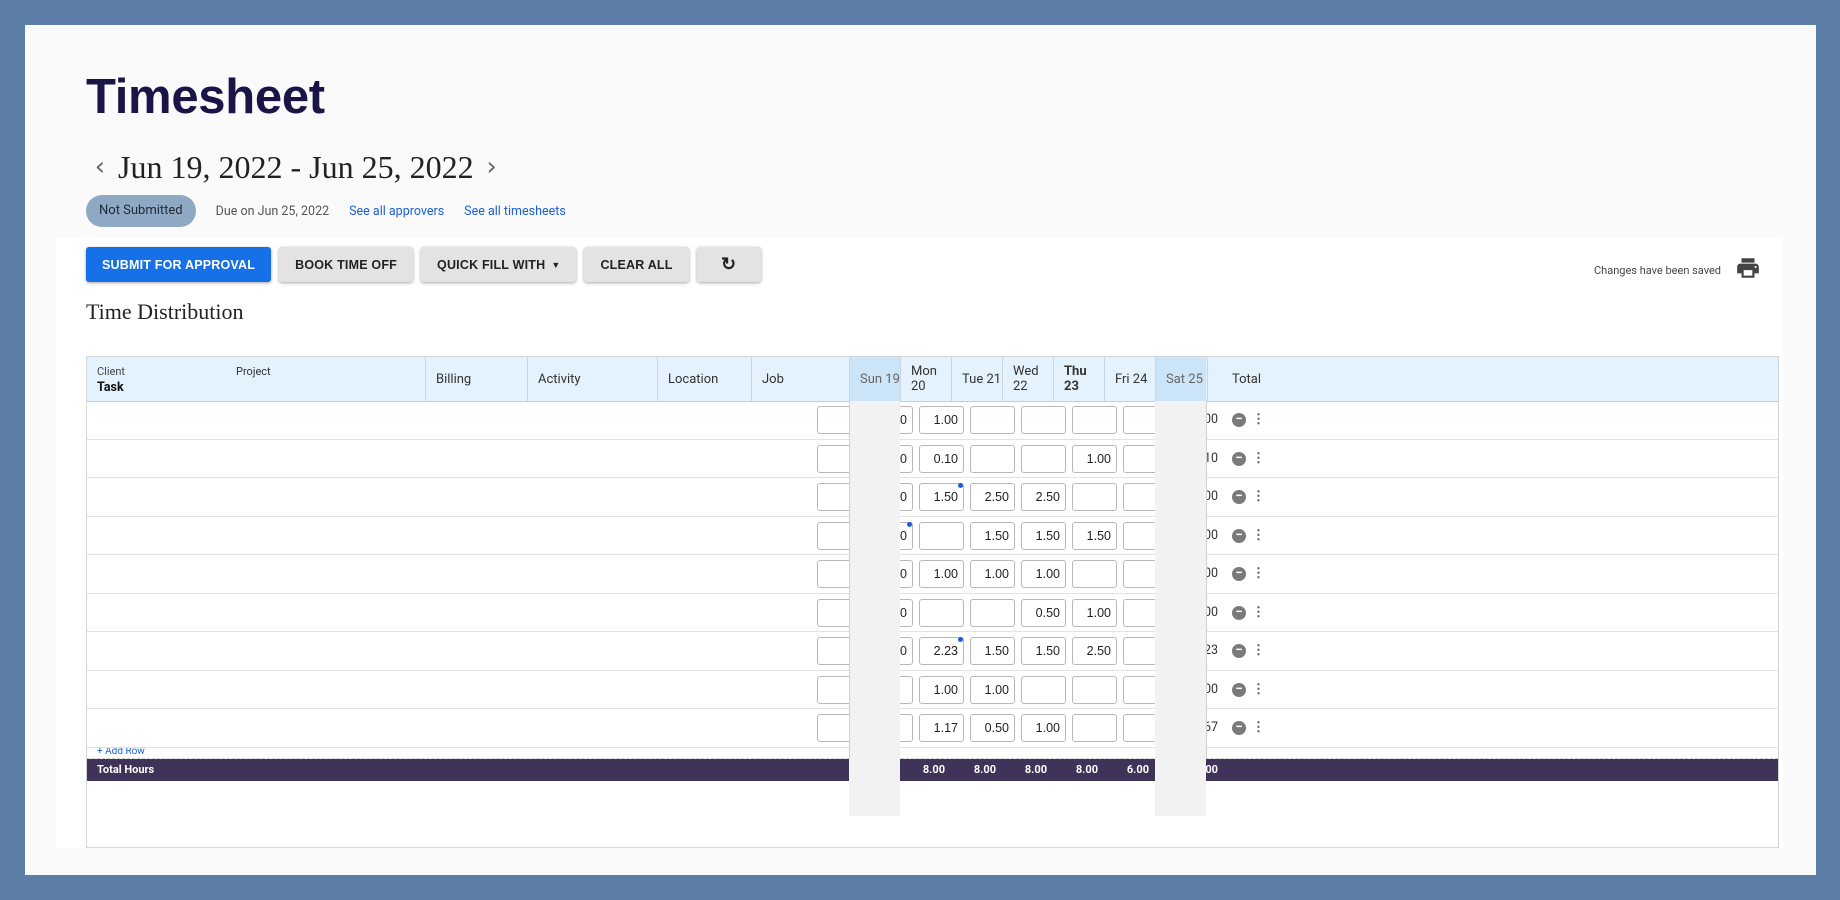 This screenshot has height=900, width=1840. What do you see at coordinates (728, 264) in the screenshot?
I see `refresh-button: ↻` at bounding box center [728, 264].